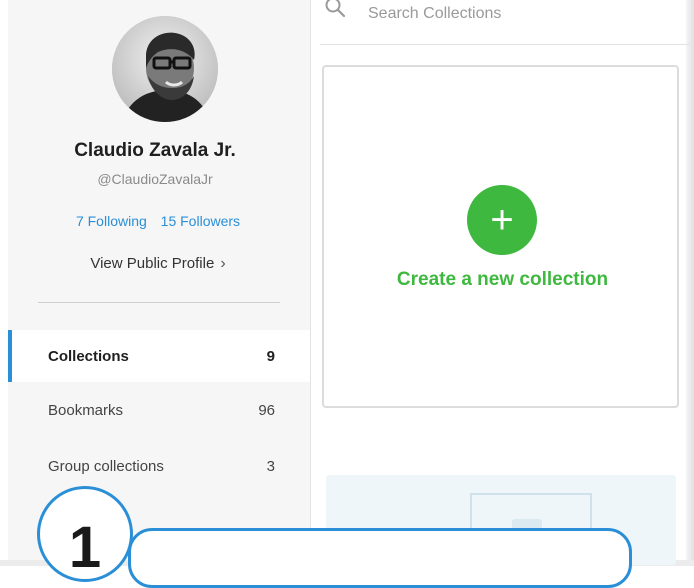 This screenshot has height=588, width=694. I want to click on sidebar-item-group-collections: Group collections 3, so click(159, 466).